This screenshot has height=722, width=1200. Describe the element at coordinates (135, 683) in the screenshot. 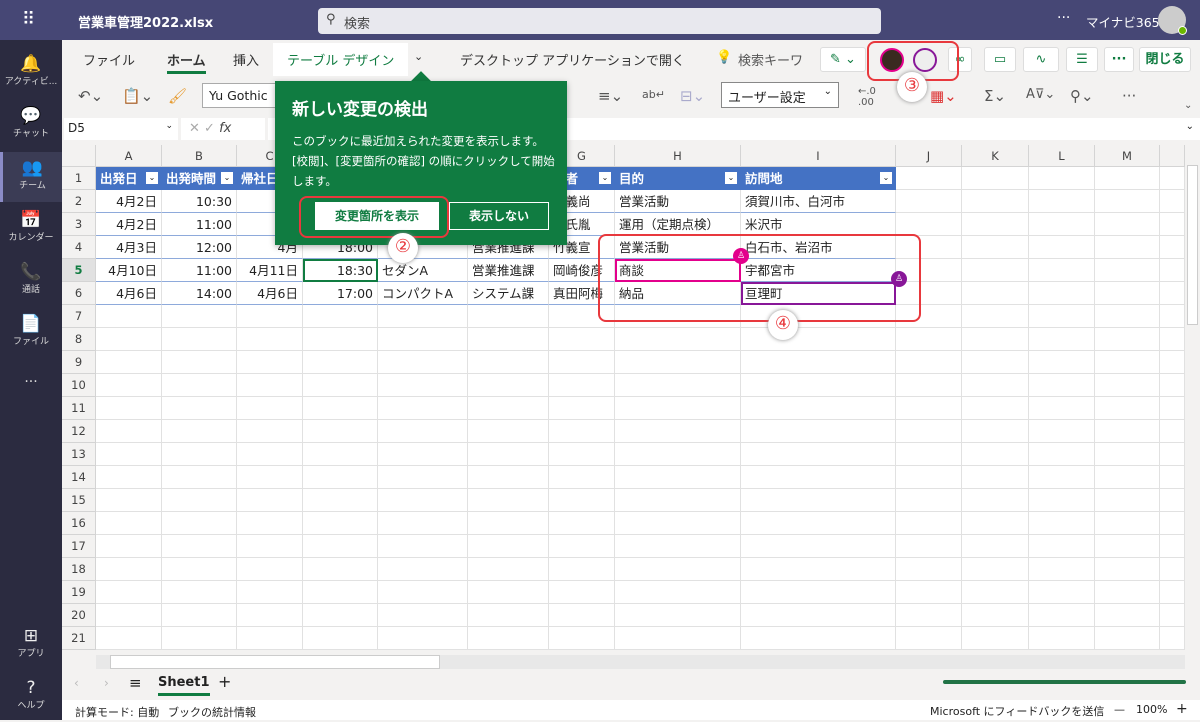

I see `sheet-list-icon: ≡` at that location.